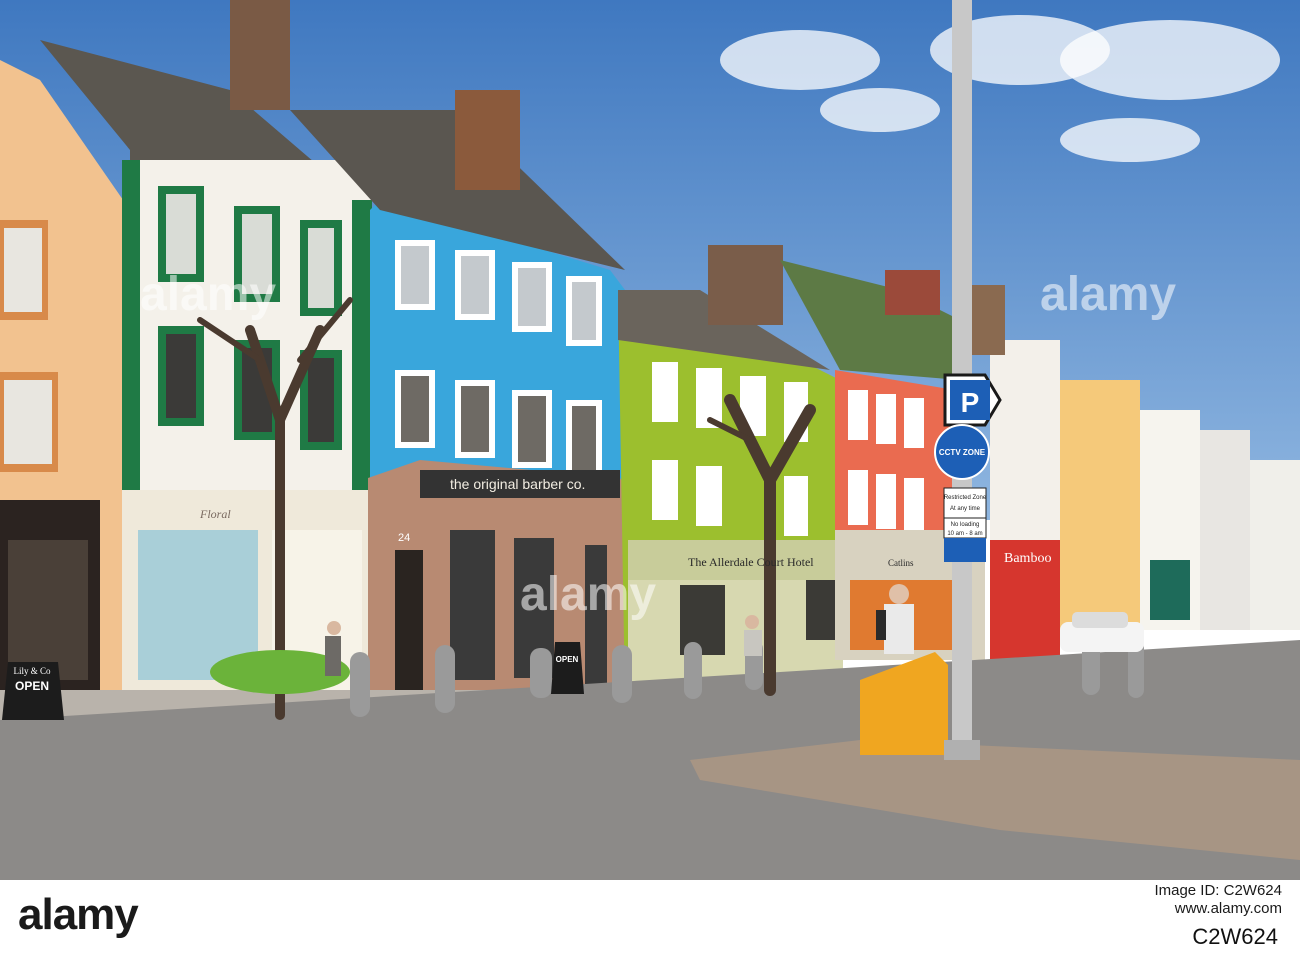 Image resolution: width=1300 pixels, height=956 pixels. I want to click on cctv-text: CCTV ZONE, so click(962, 452).